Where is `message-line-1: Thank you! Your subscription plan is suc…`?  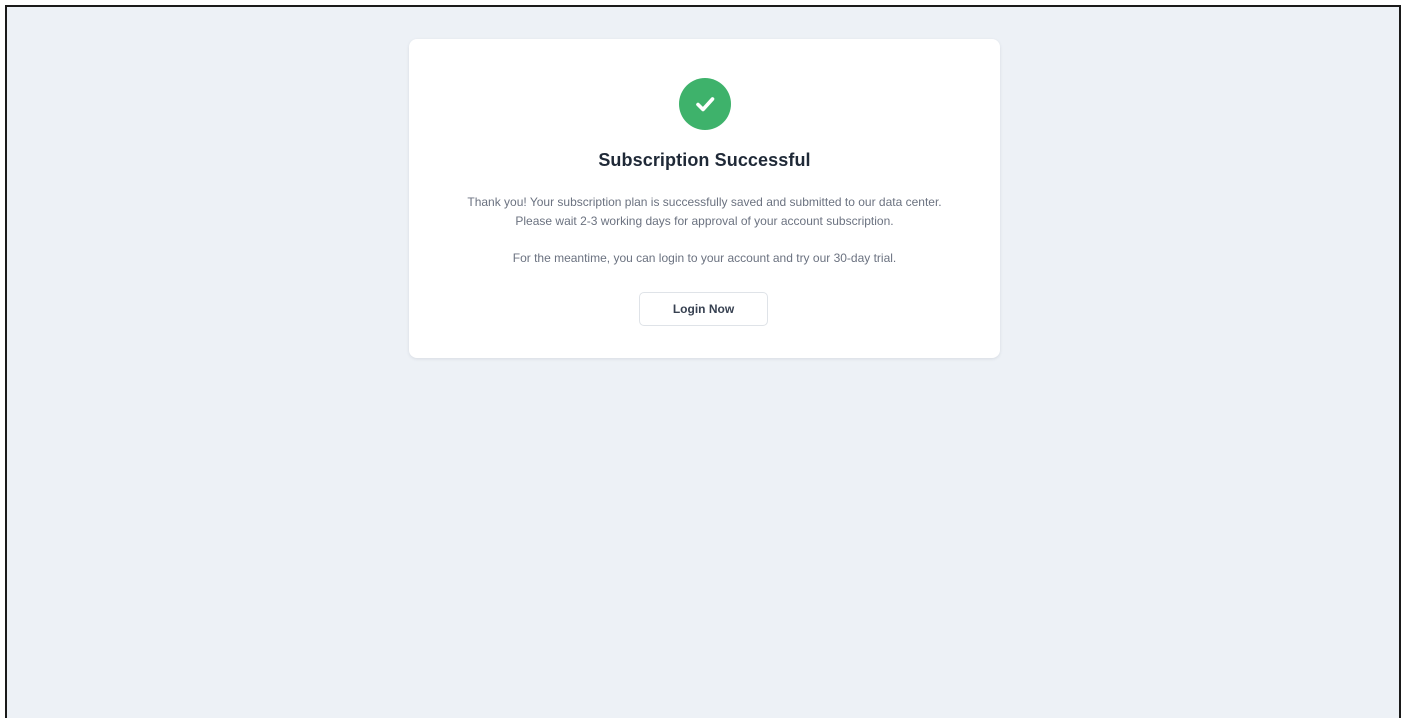
message-line-1: Thank you! Your subscription plan is suc… is located at coordinates (704, 202).